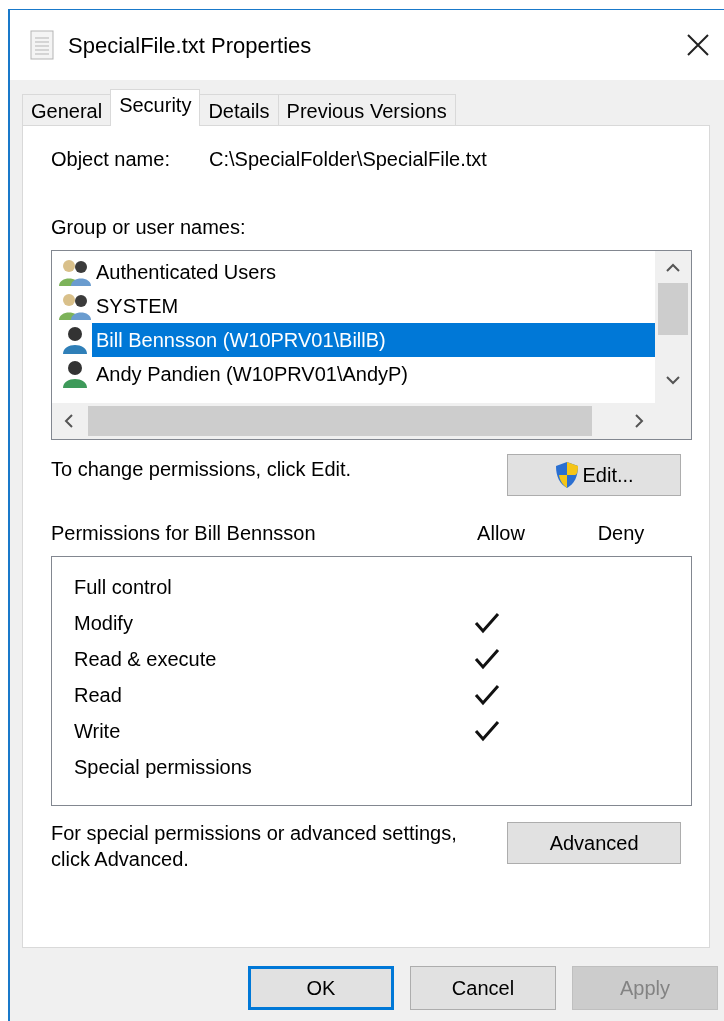 The height and width of the screenshot is (1021, 724). Describe the element at coordinates (69, 421) in the screenshot. I see `scroll-left-icon` at that location.